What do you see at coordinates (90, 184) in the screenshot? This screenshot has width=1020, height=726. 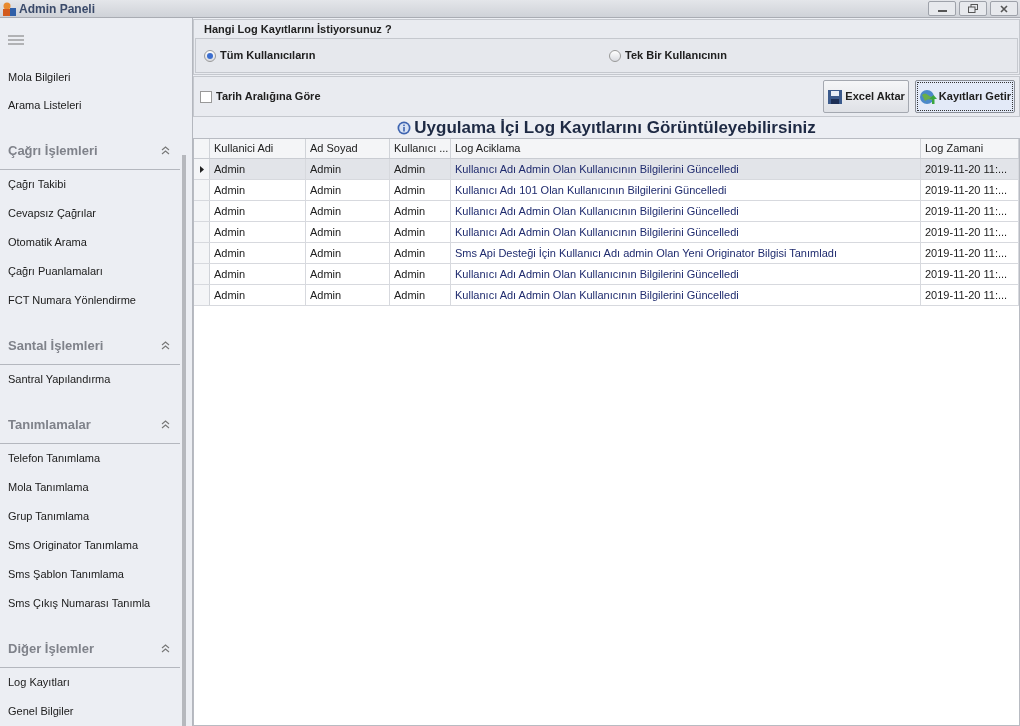 I see `sidebar-item: Çağrı Takibi` at bounding box center [90, 184].